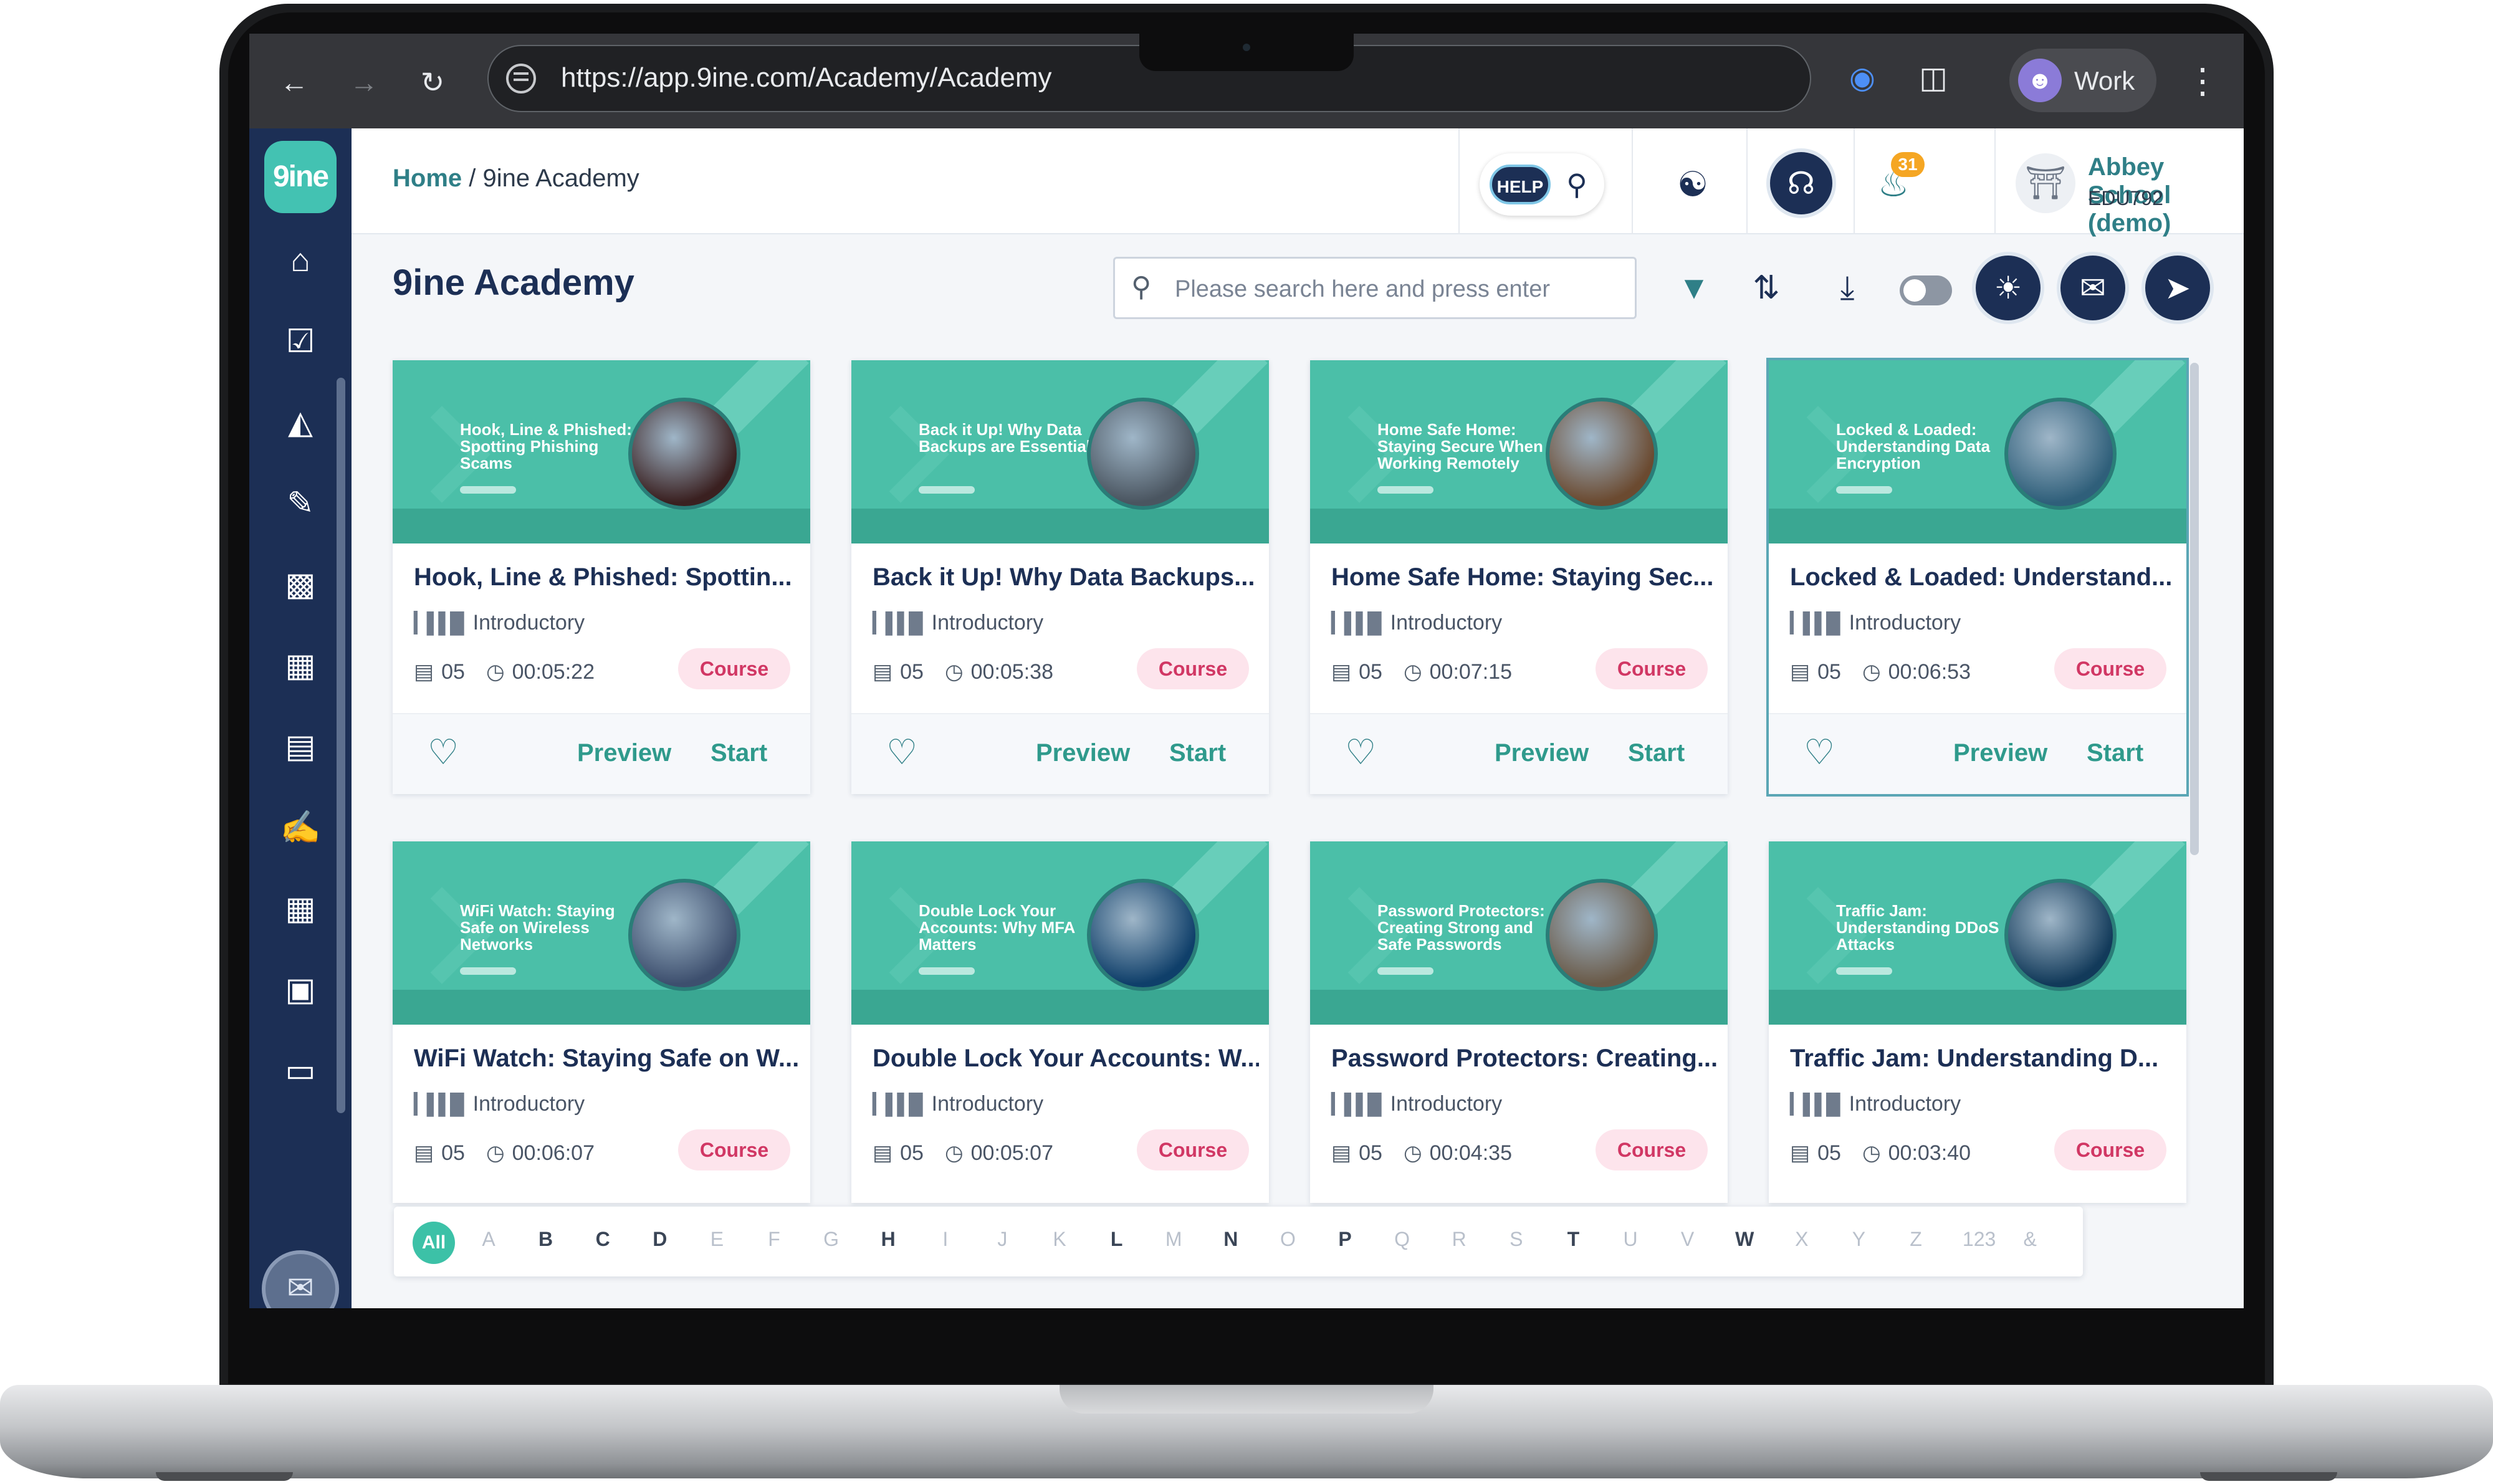 The width and height of the screenshot is (2493, 1484). What do you see at coordinates (1693, 184) in the screenshot?
I see `user-settings-icon: ☯` at bounding box center [1693, 184].